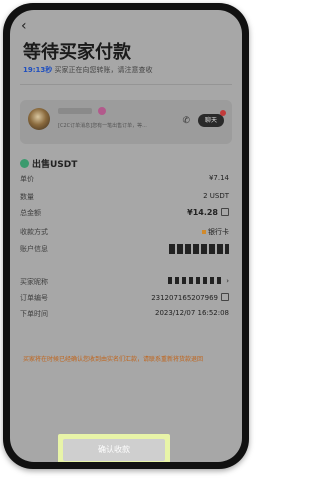 The height and width of the screenshot is (480, 320). I want to click on row-value-wrap: 银行卡, so click(215, 232).